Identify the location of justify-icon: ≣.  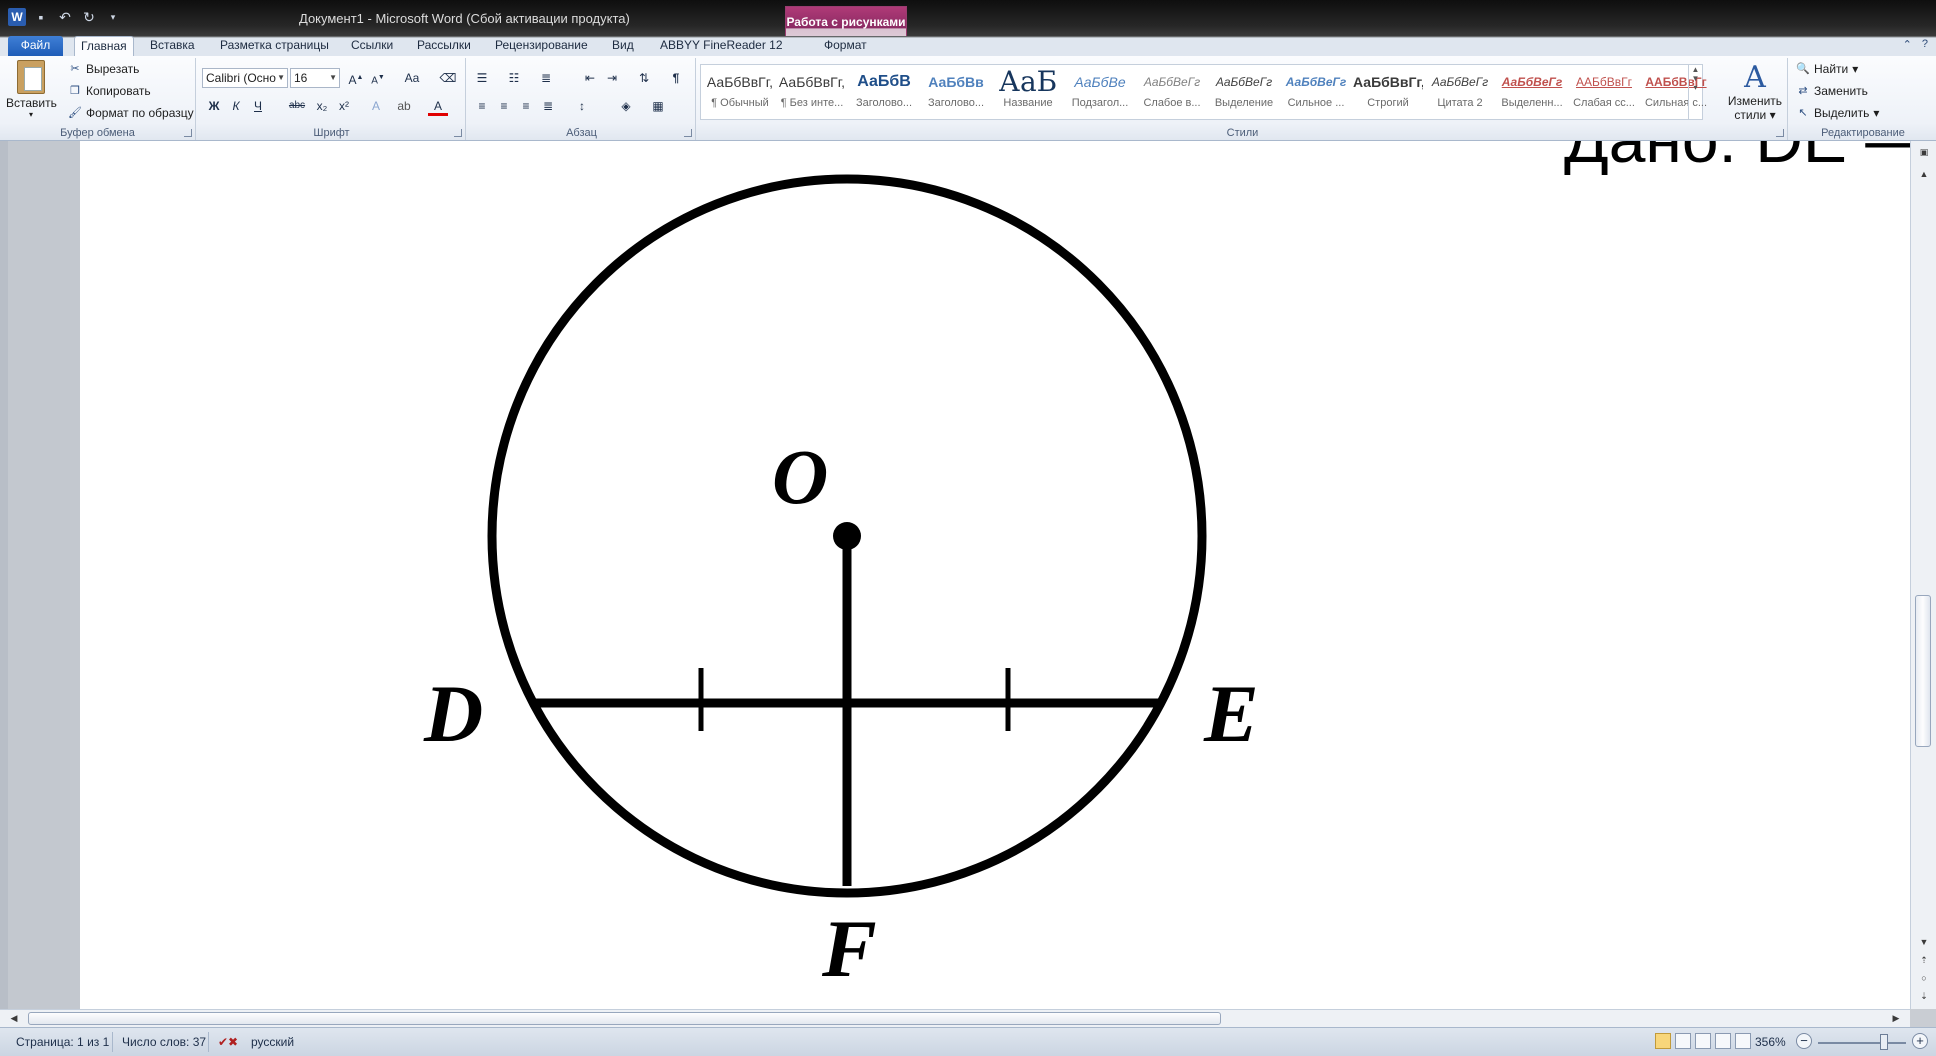
(548, 106).